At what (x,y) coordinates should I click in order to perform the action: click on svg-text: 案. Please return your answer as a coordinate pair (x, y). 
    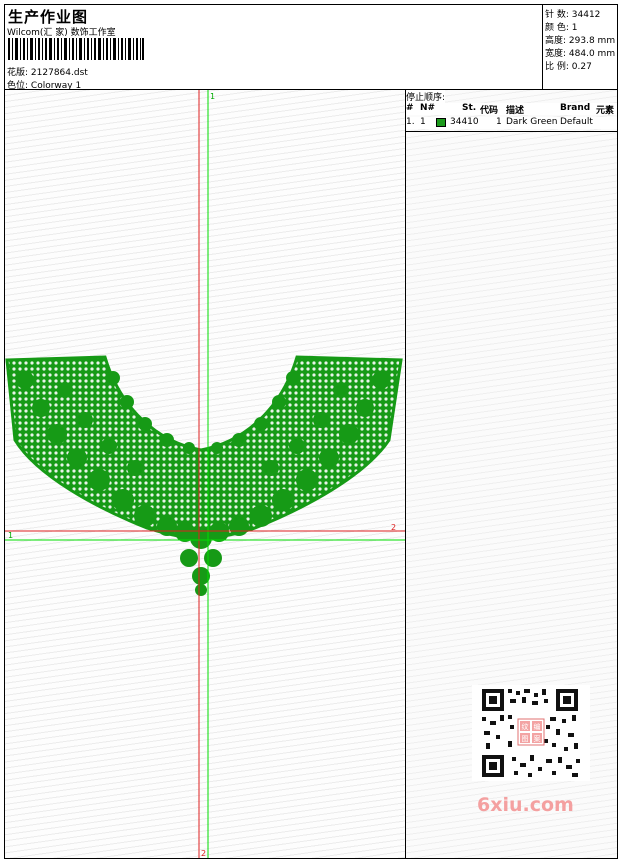
    Looking at the image, I should click on (537, 738).